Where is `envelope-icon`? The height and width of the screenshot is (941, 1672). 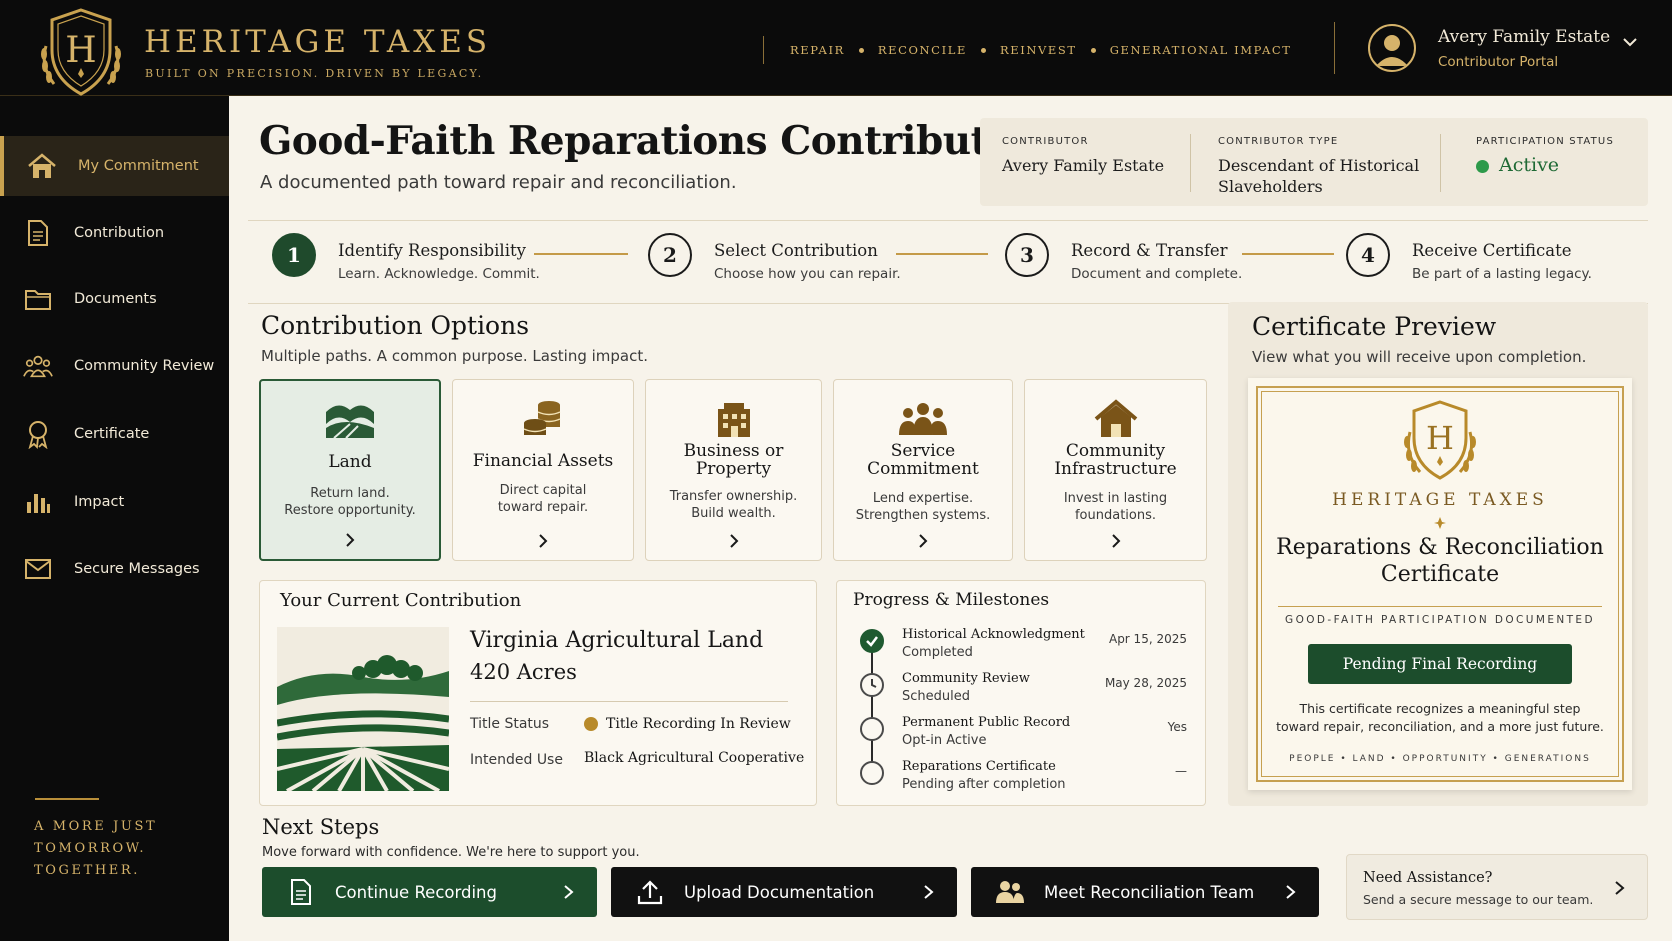 envelope-icon is located at coordinates (38, 569).